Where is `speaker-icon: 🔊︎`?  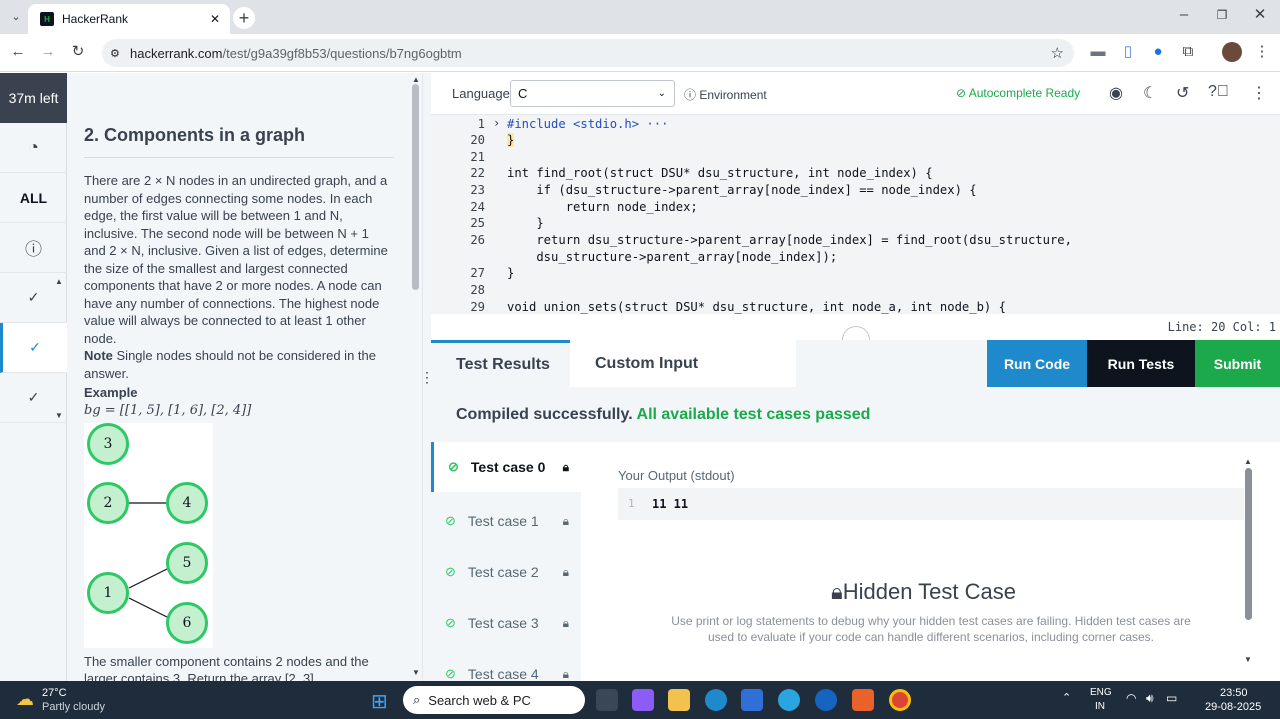 speaker-icon: 🔊︎ is located at coordinates (1150, 698).